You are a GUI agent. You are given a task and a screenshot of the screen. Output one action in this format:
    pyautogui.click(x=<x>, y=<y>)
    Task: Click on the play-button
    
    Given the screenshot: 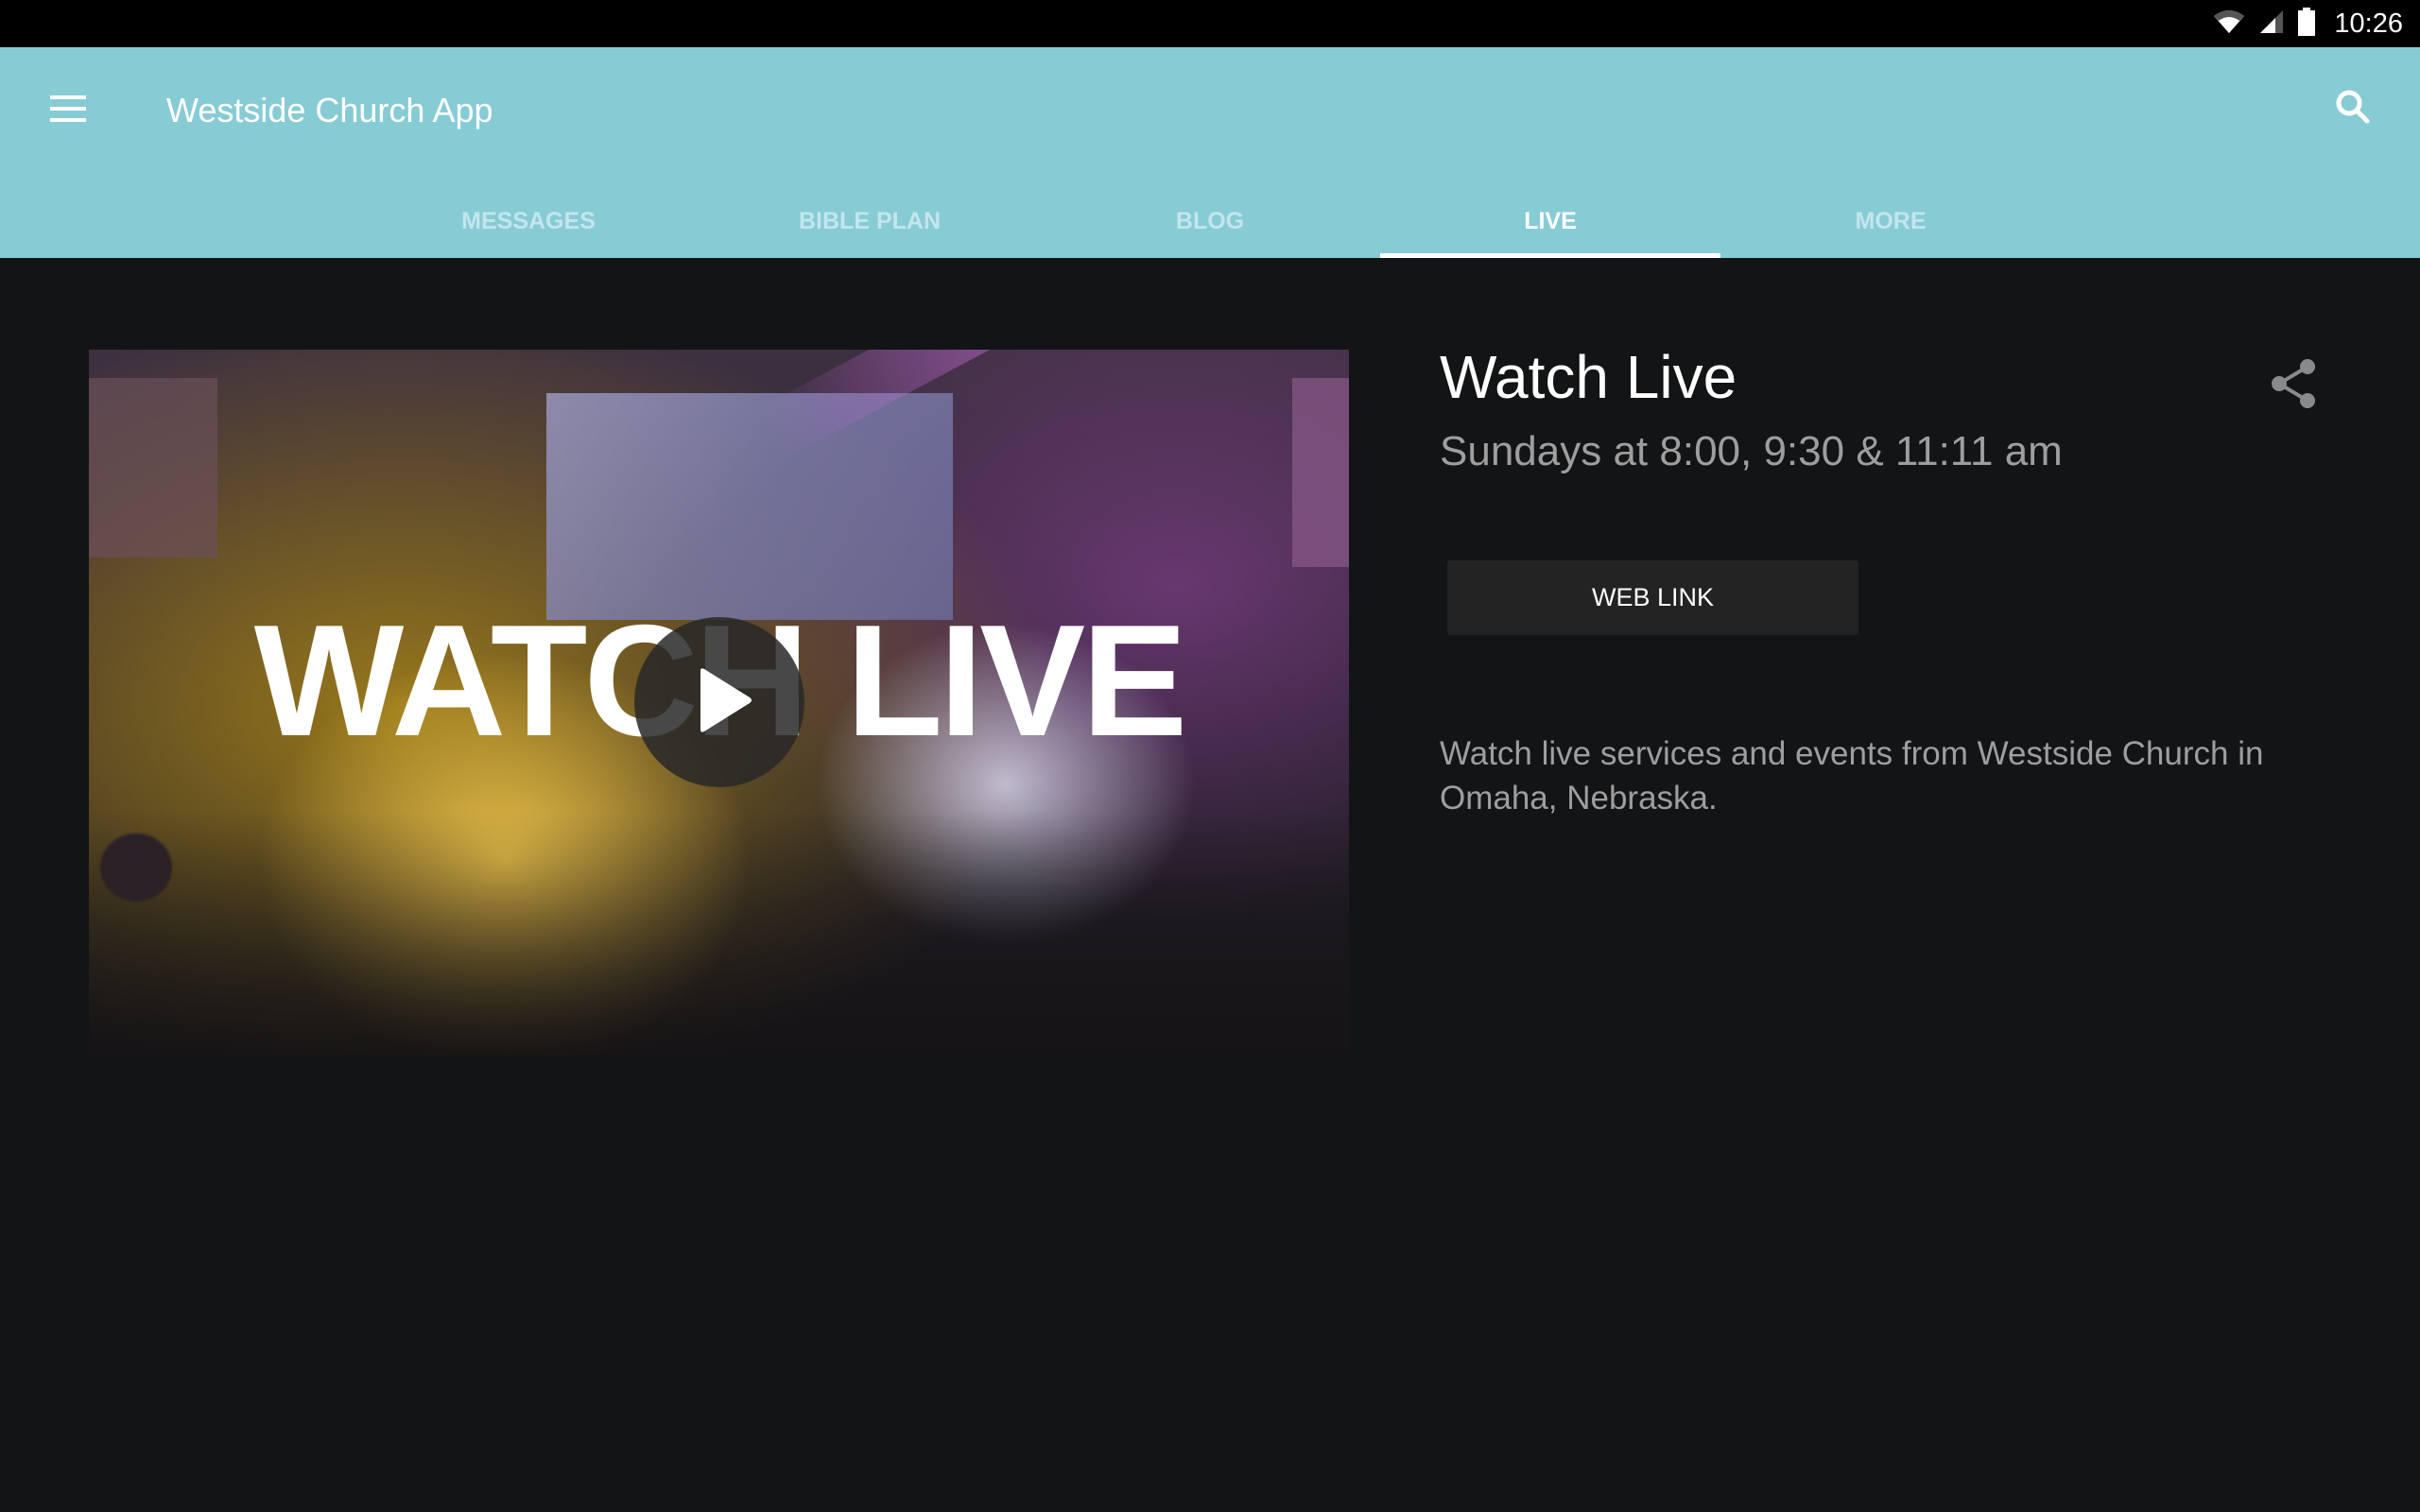 What is the action you would take?
    pyautogui.click(x=719, y=702)
    